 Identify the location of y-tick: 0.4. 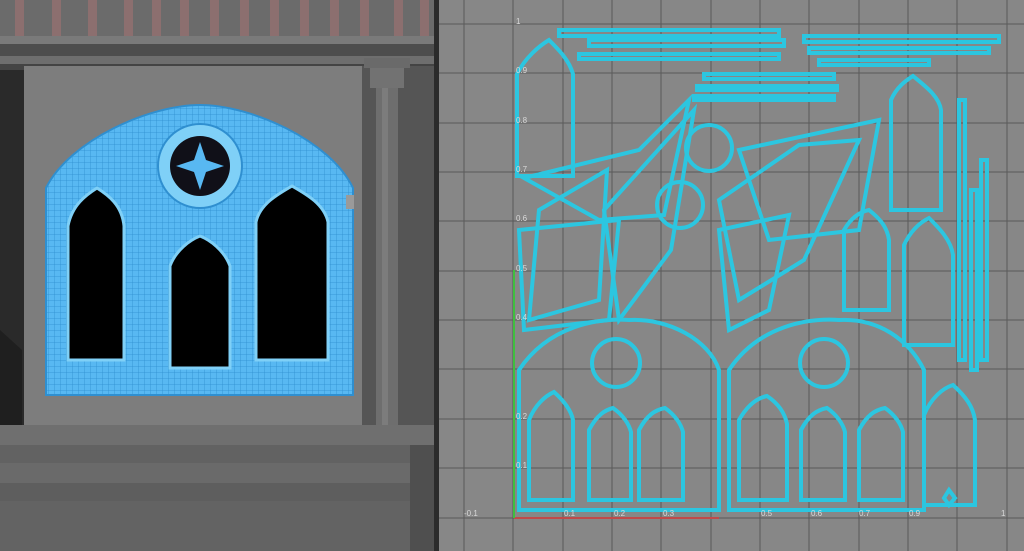
(522, 317).